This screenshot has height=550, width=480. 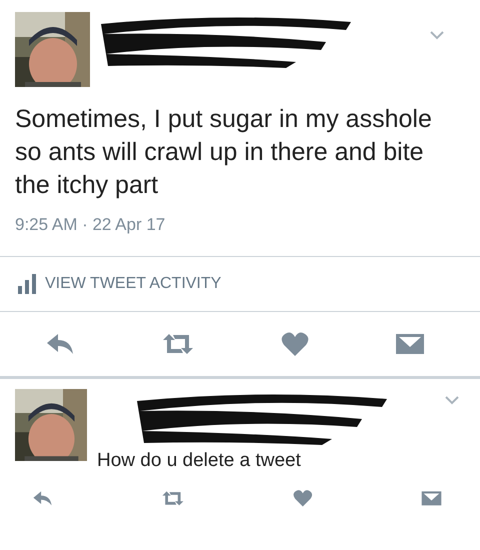 I want to click on view-tweet-activity-link: VIEW TWEET ACTIVITY, so click(x=133, y=284).